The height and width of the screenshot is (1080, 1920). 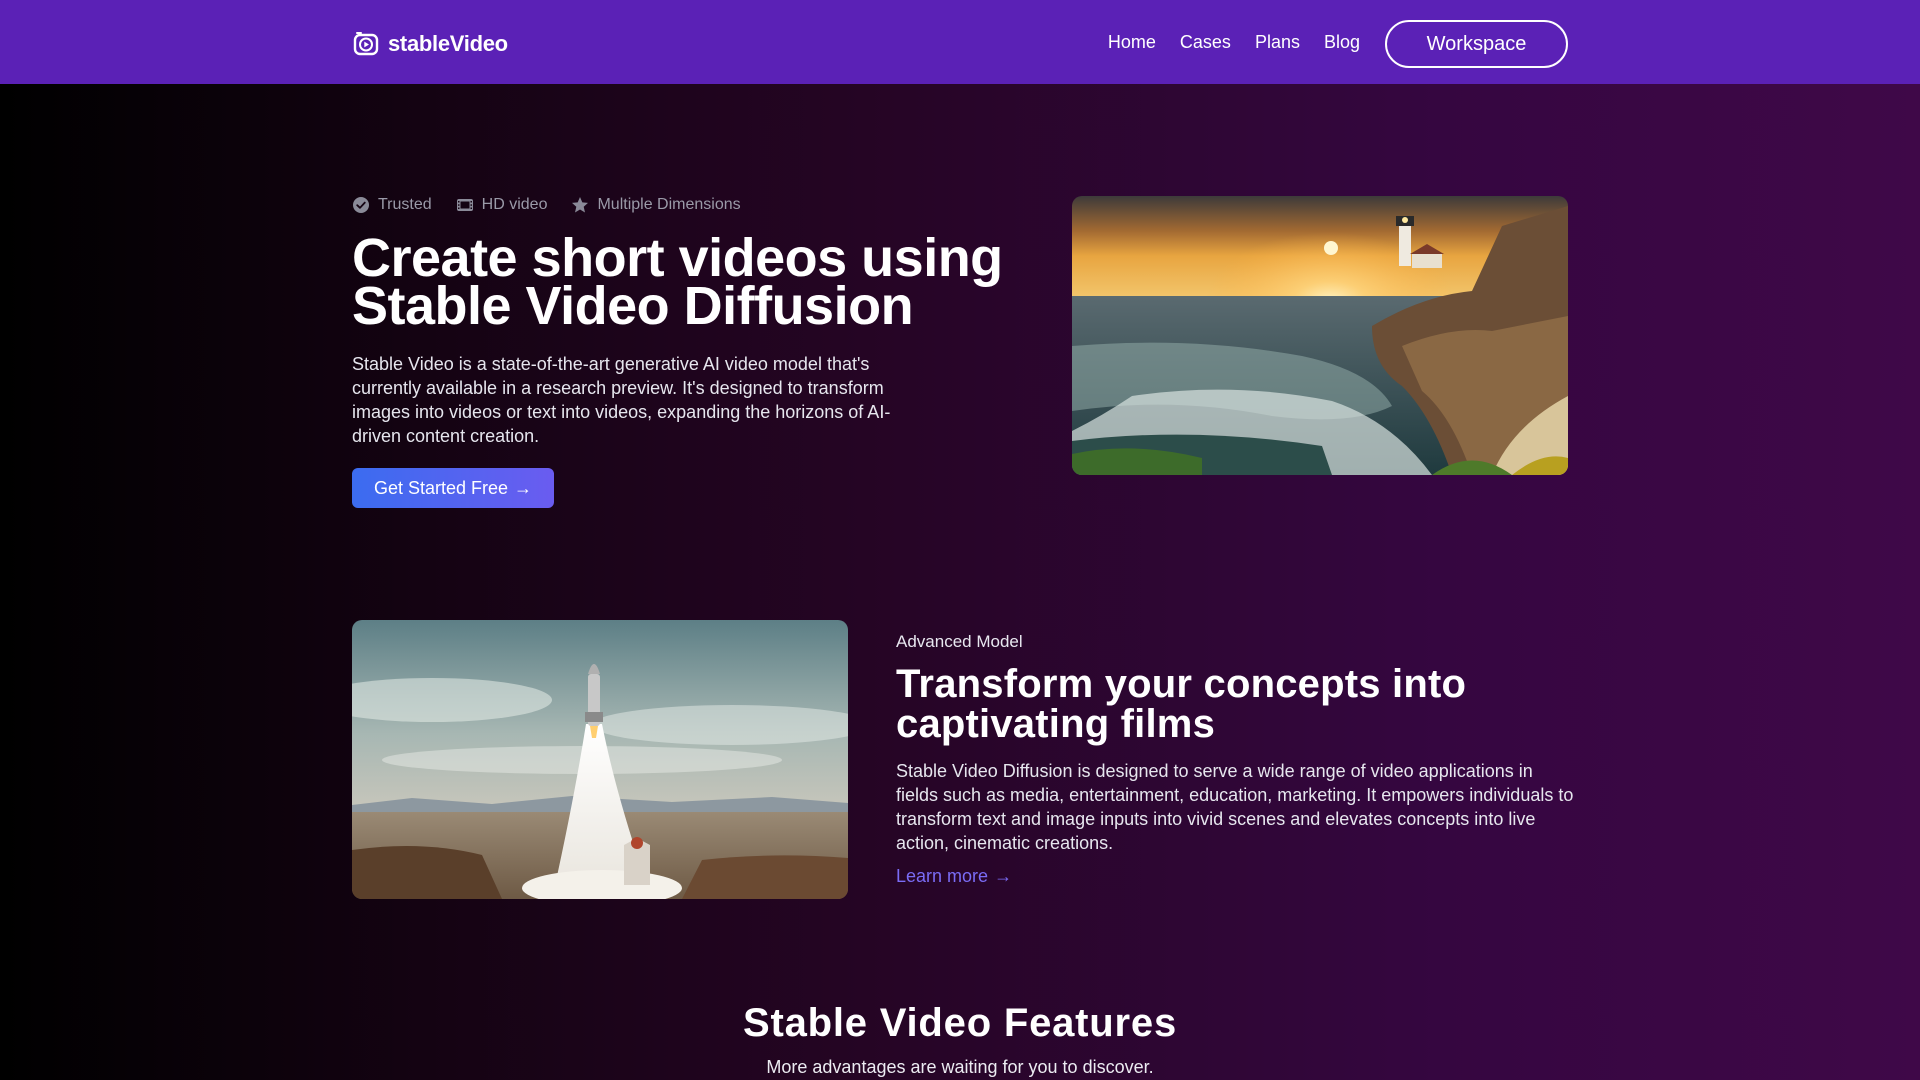 What do you see at coordinates (1342, 42) in the screenshot?
I see `nav-link-blog: Blog` at bounding box center [1342, 42].